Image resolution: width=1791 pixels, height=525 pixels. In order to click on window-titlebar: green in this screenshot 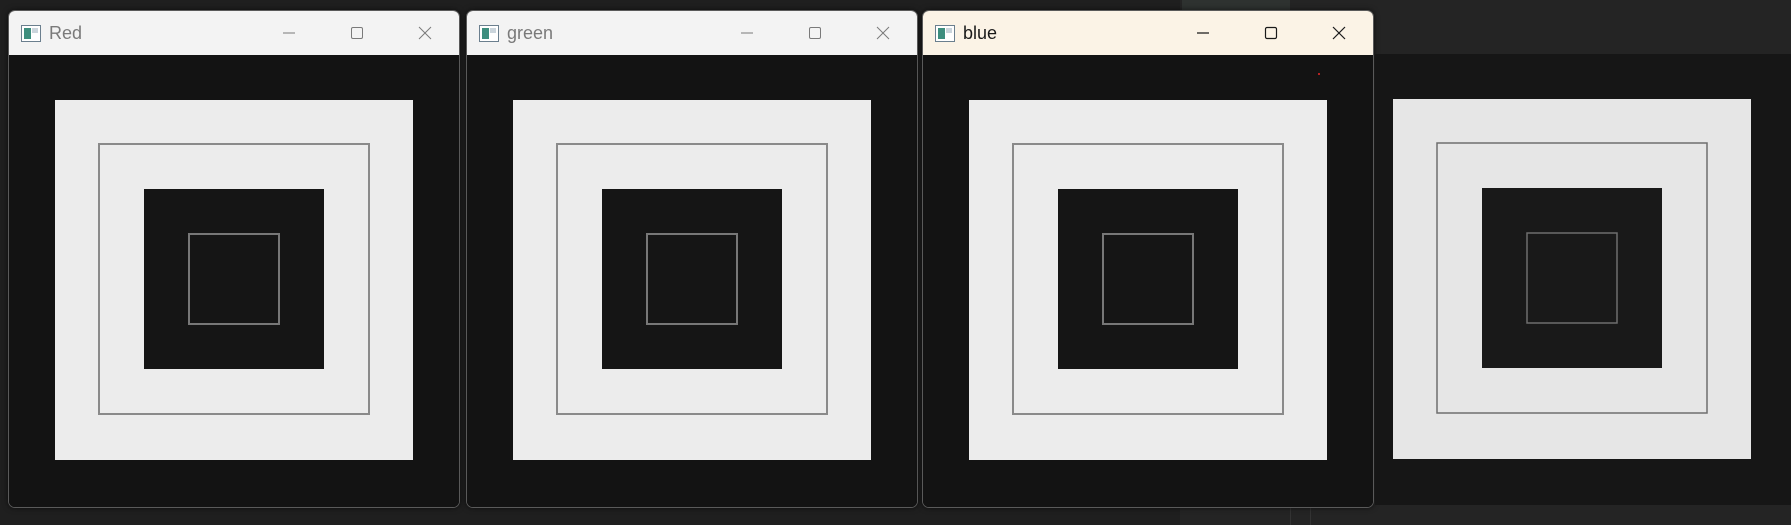, I will do `click(692, 33)`.